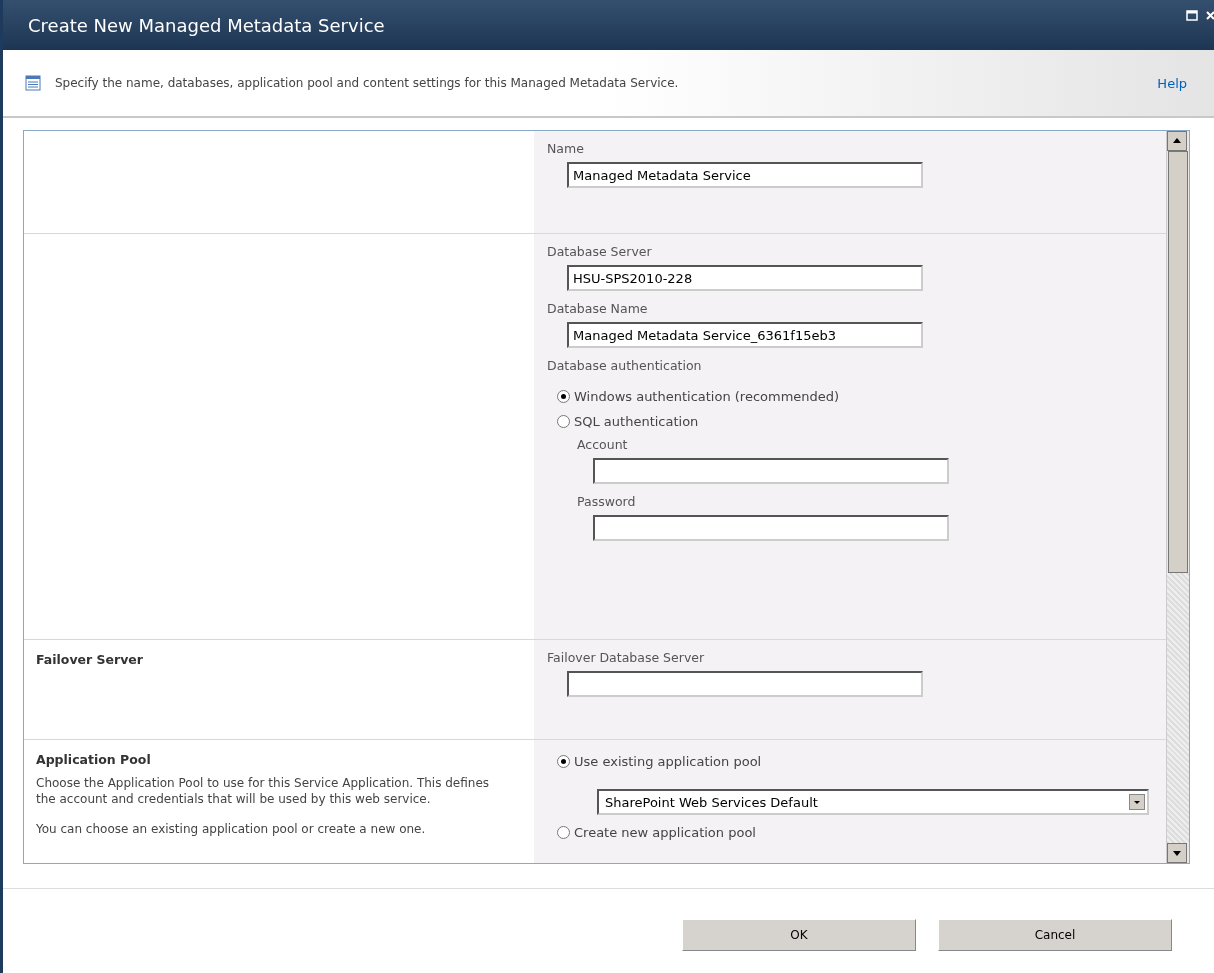 The height and width of the screenshot is (973, 1214). I want to click on scroll-down-icon, so click(1177, 853).